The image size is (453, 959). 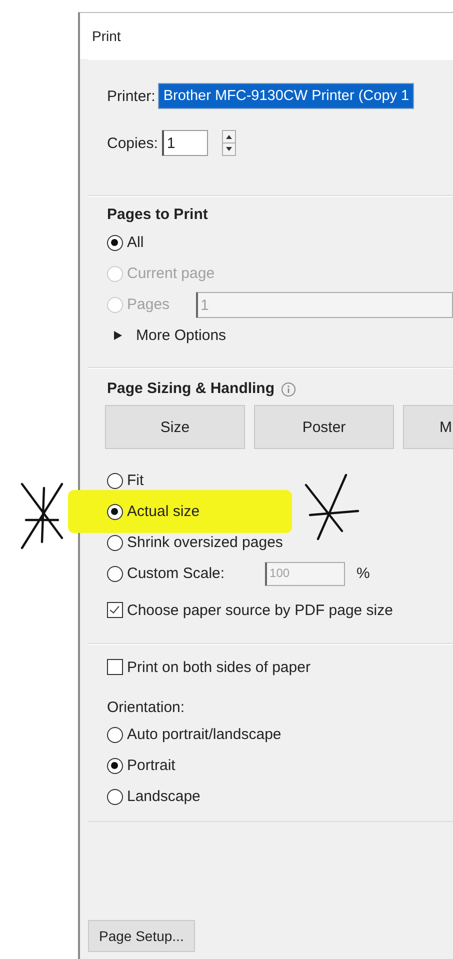 I want to click on percent-label: %, so click(x=363, y=573).